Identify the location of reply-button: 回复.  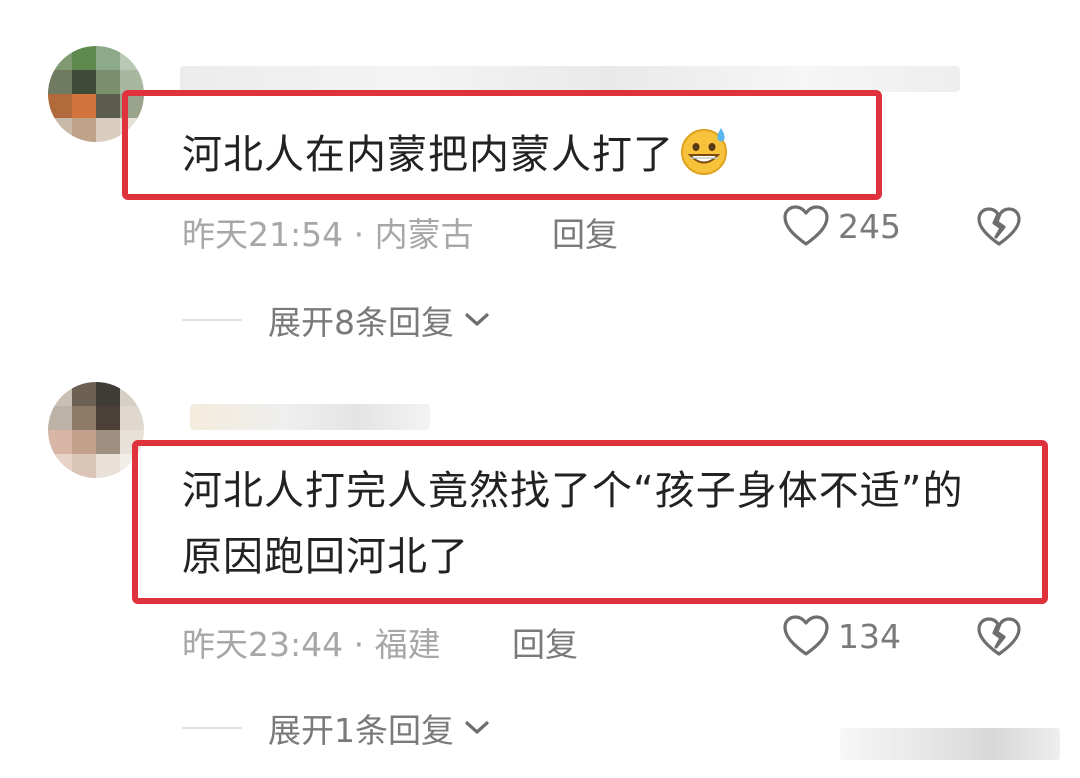
(545, 642).